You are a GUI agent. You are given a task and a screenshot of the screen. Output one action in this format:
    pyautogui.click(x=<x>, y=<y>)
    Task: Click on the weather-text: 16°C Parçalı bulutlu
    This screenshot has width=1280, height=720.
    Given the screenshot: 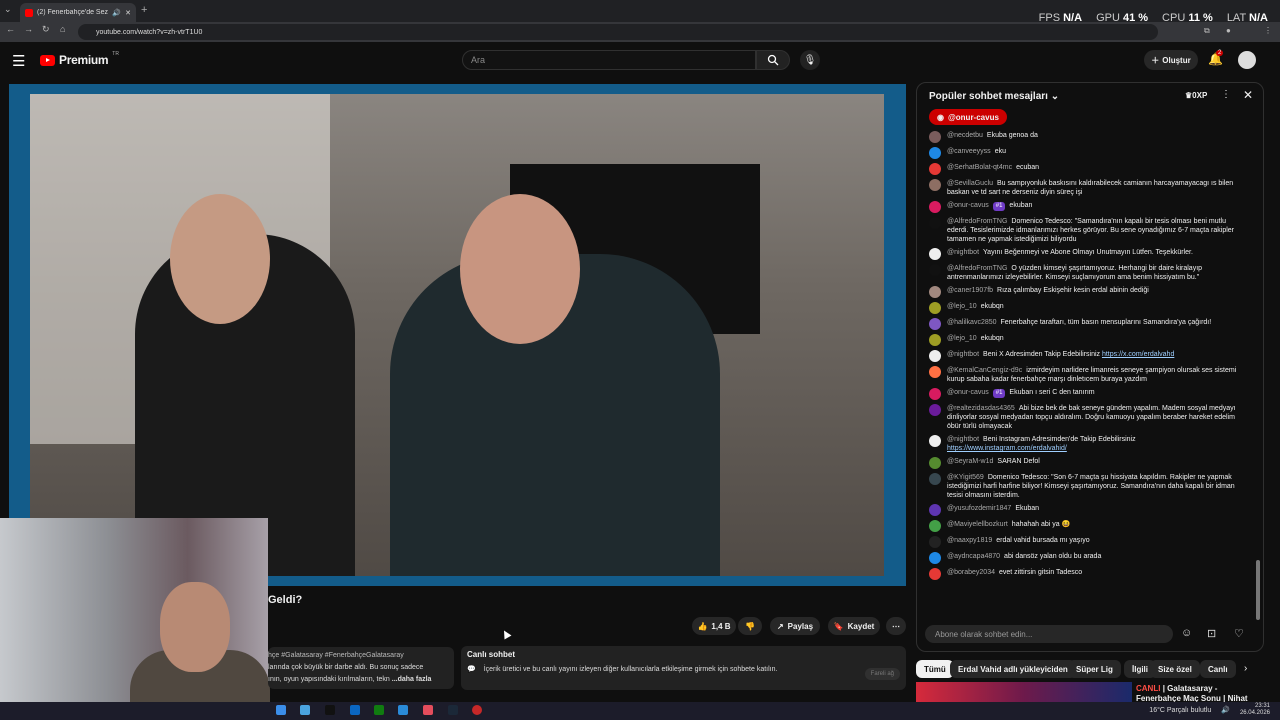 What is the action you would take?
    pyautogui.click(x=1180, y=710)
    